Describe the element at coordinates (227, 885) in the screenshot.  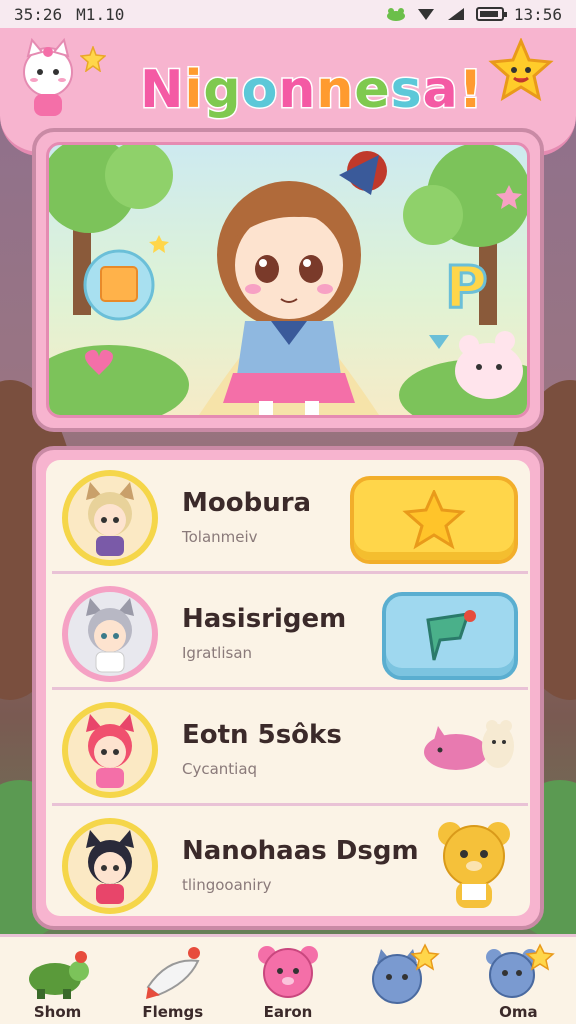
I see `character-subtitle: tlingooaniry` at that location.